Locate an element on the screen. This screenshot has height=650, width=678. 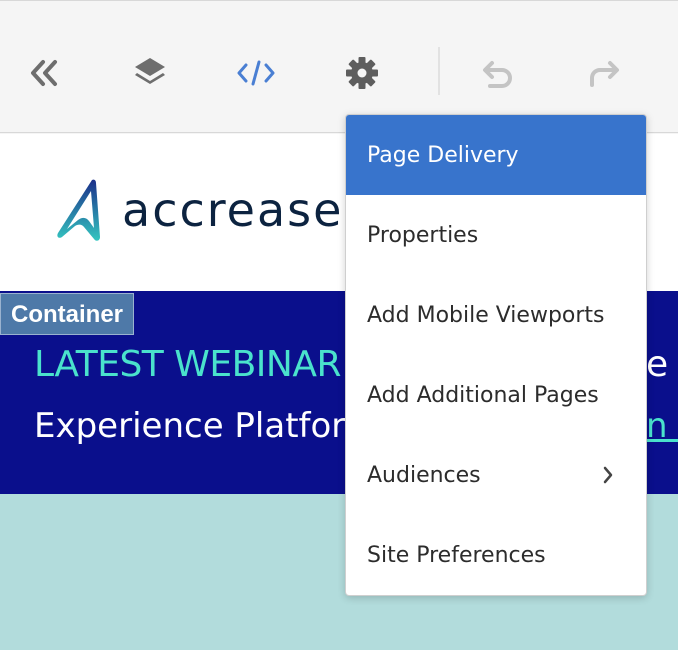
chevron-right-icon is located at coordinates (608, 475).